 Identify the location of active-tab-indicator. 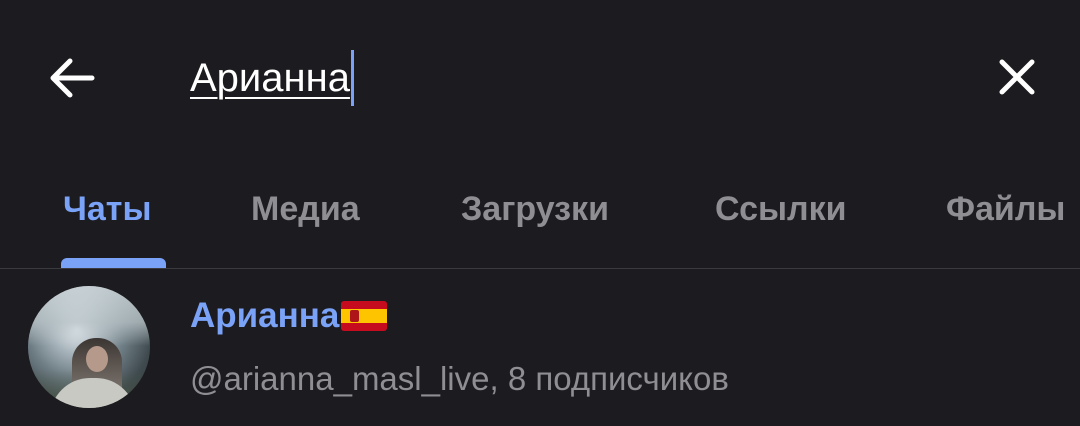
(113, 263).